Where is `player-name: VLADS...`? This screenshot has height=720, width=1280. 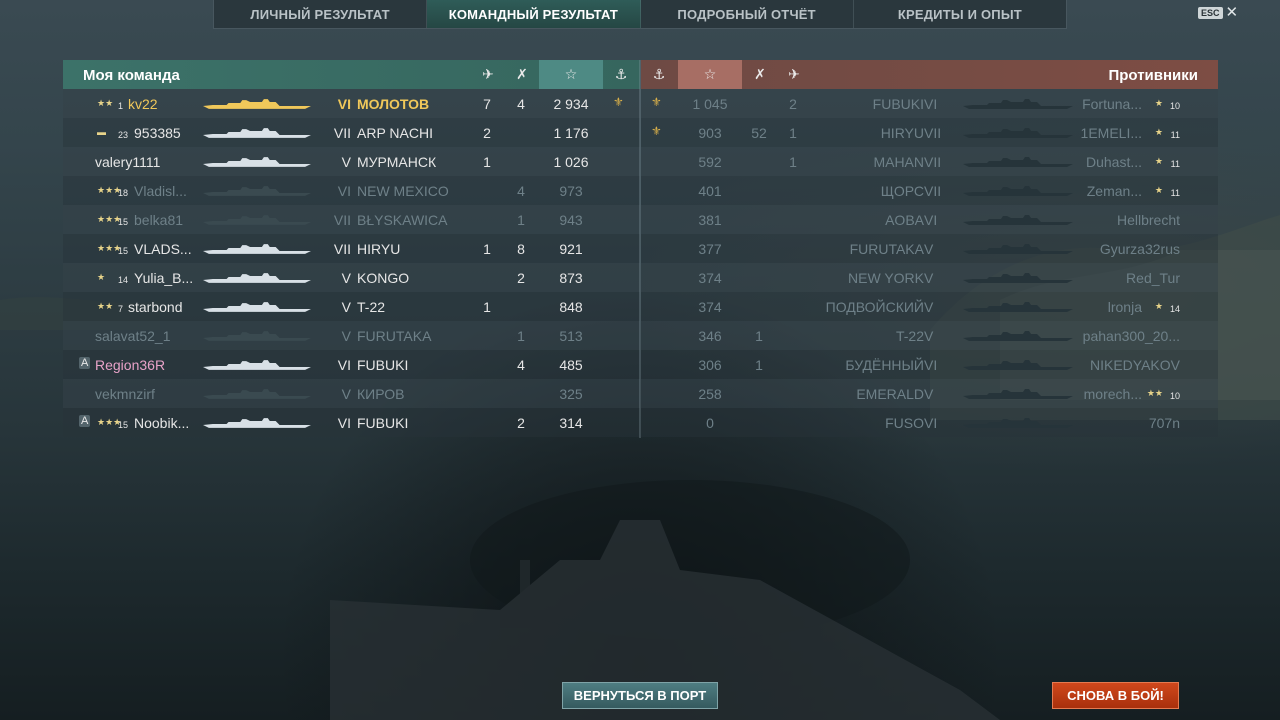
player-name: VLADS... is located at coordinates (163, 249).